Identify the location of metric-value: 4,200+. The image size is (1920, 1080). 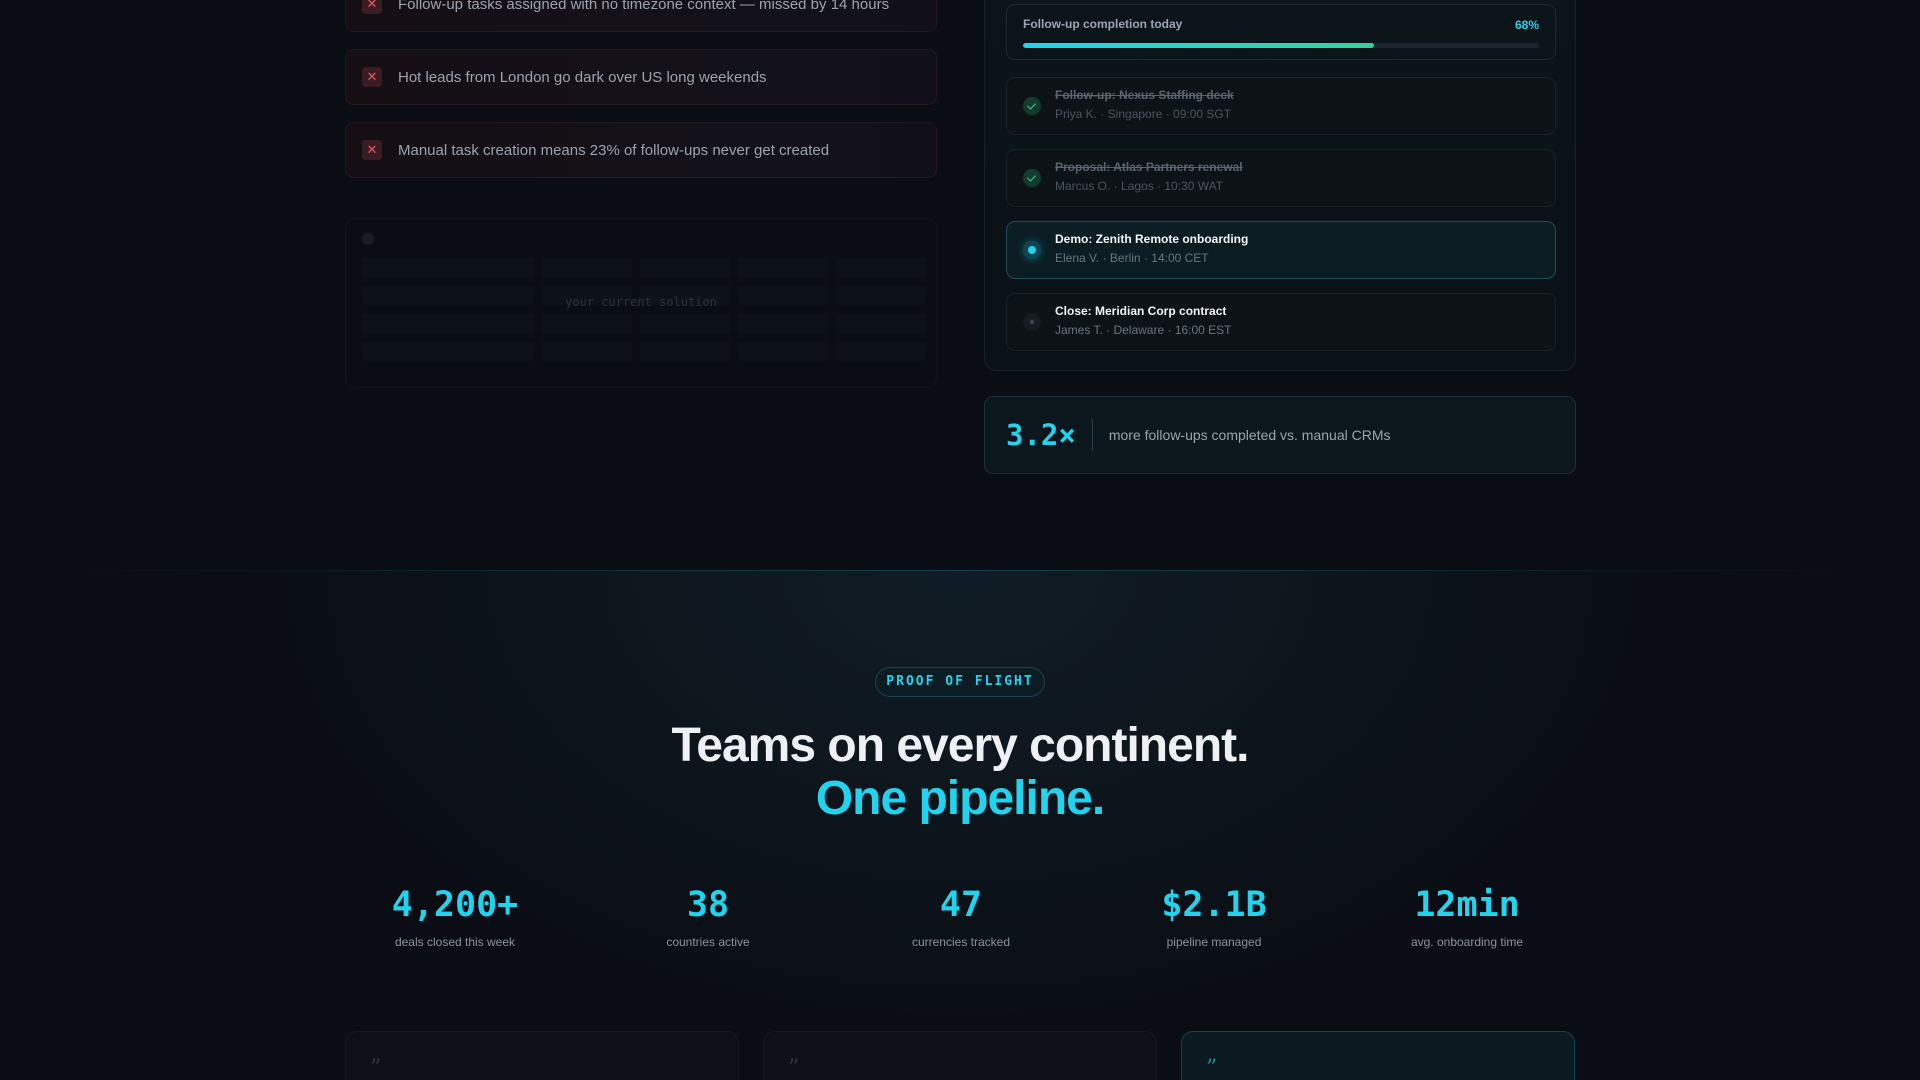
(455, 905).